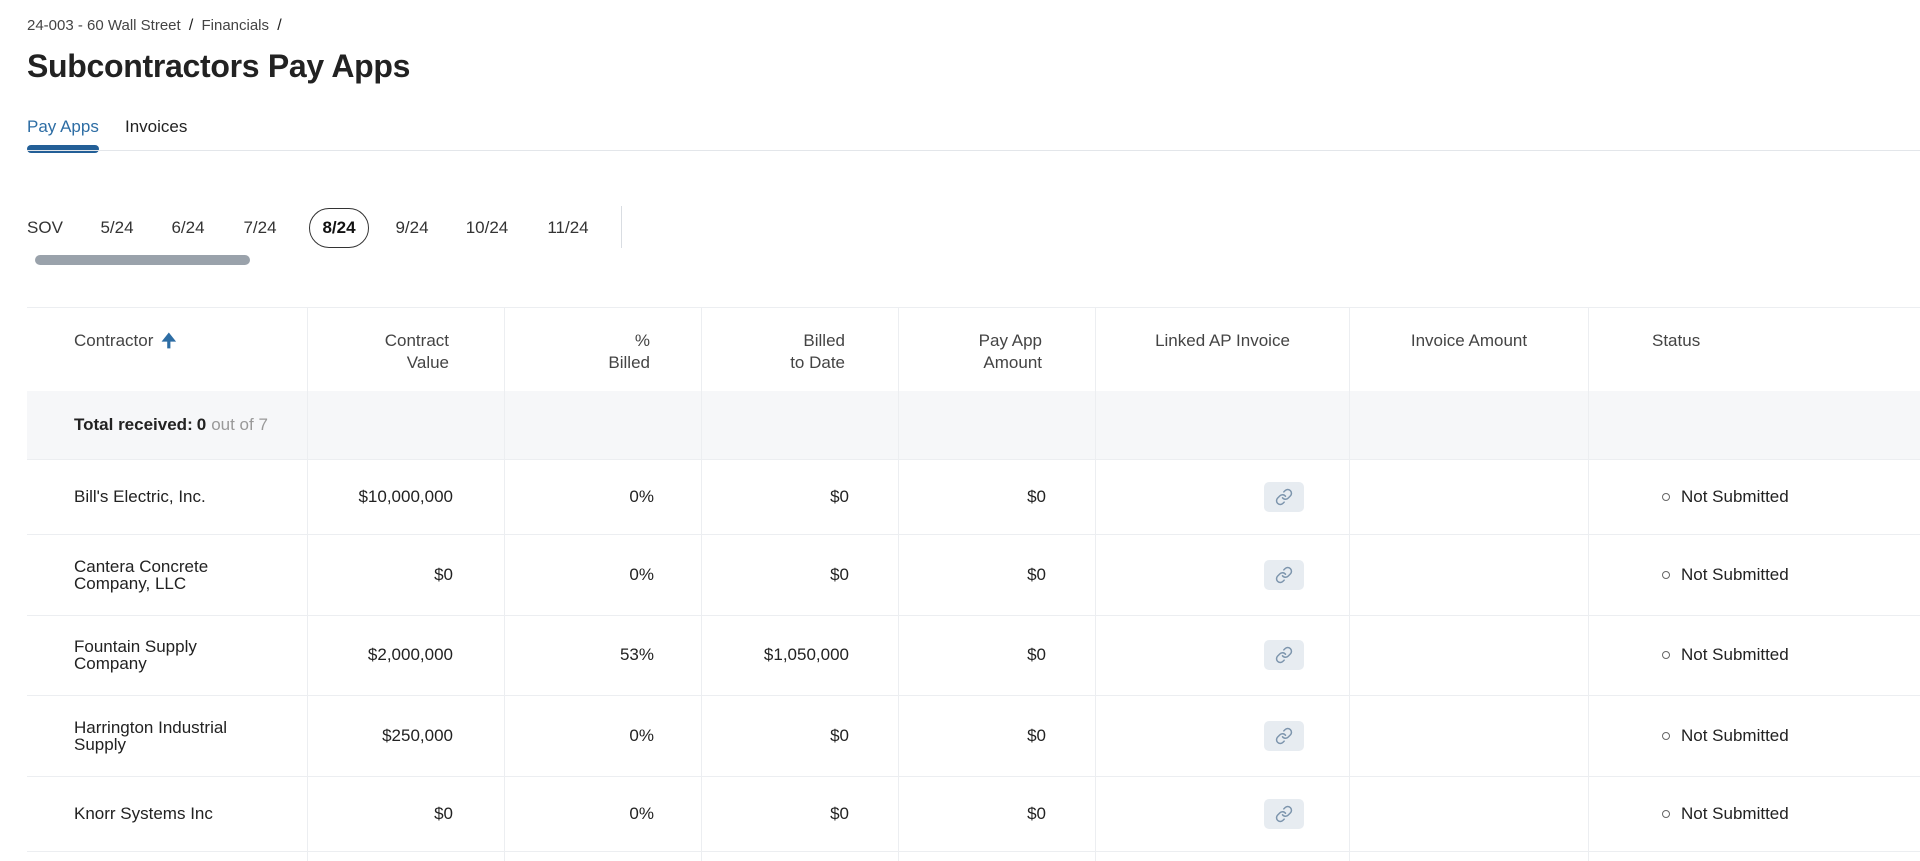 Image resolution: width=1920 pixels, height=861 pixels. Describe the element at coordinates (45, 228) in the screenshot. I see `period-sov: SOV` at that location.